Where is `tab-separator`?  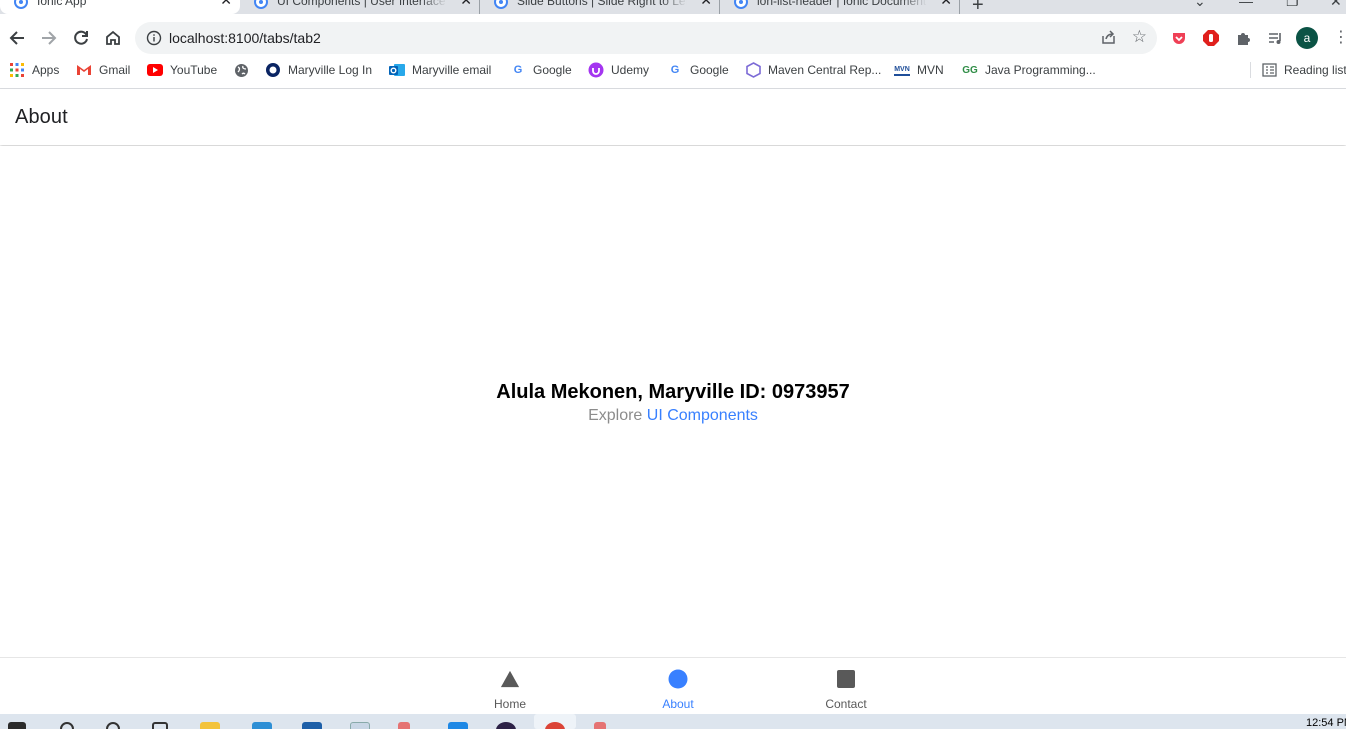 tab-separator is located at coordinates (959, 7).